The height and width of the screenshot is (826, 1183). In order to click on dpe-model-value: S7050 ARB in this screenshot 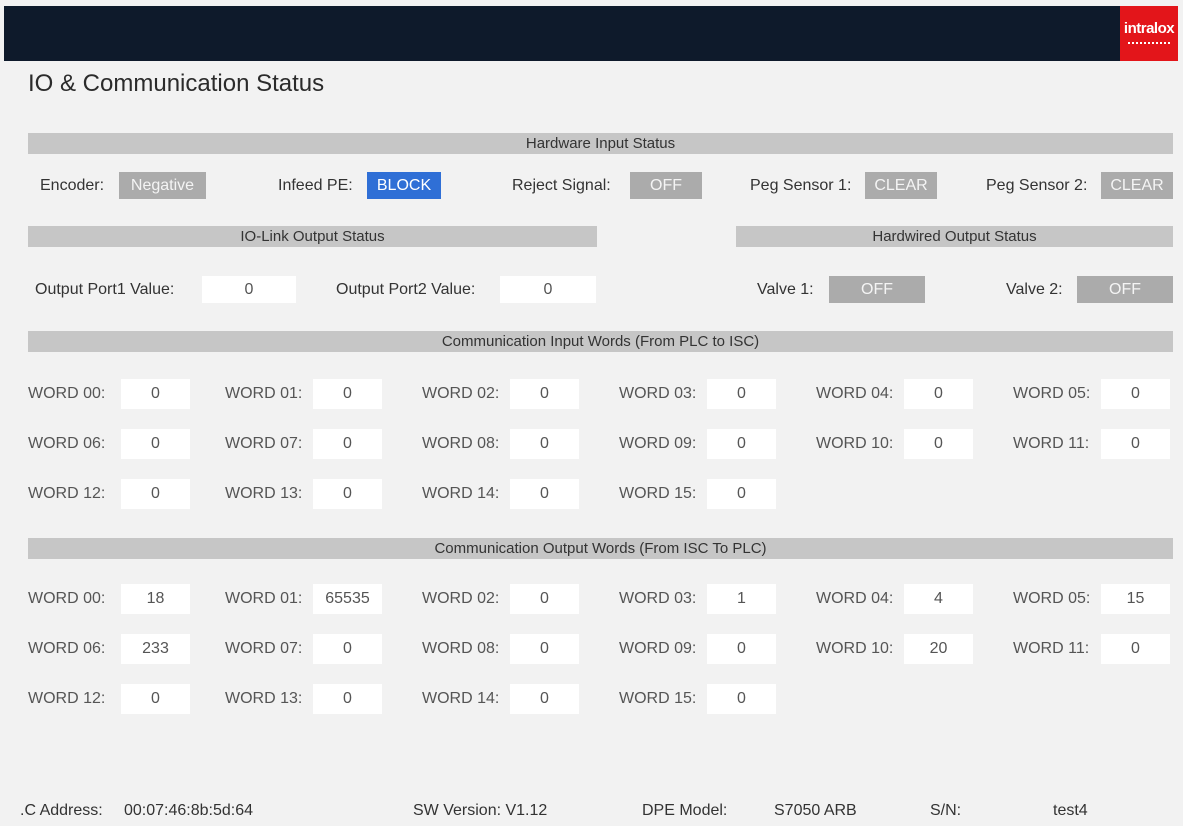, I will do `click(815, 810)`.